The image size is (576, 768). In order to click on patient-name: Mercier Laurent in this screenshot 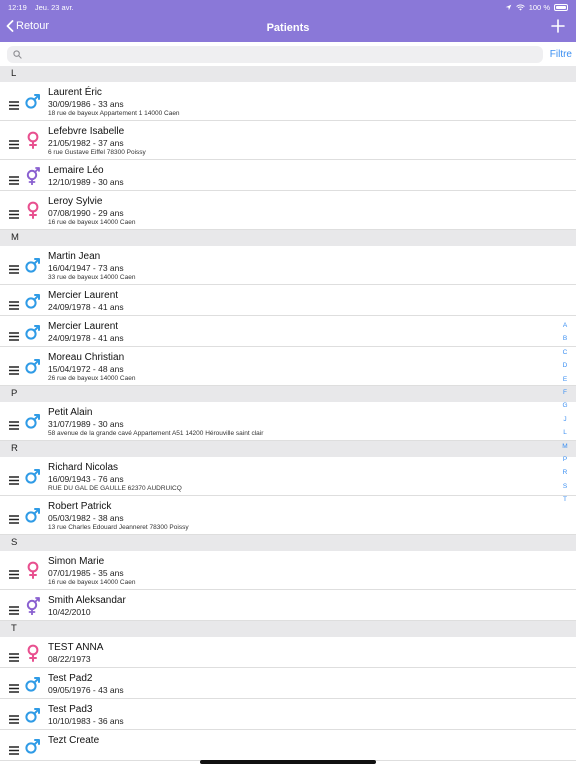, I will do `click(83, 326)`.